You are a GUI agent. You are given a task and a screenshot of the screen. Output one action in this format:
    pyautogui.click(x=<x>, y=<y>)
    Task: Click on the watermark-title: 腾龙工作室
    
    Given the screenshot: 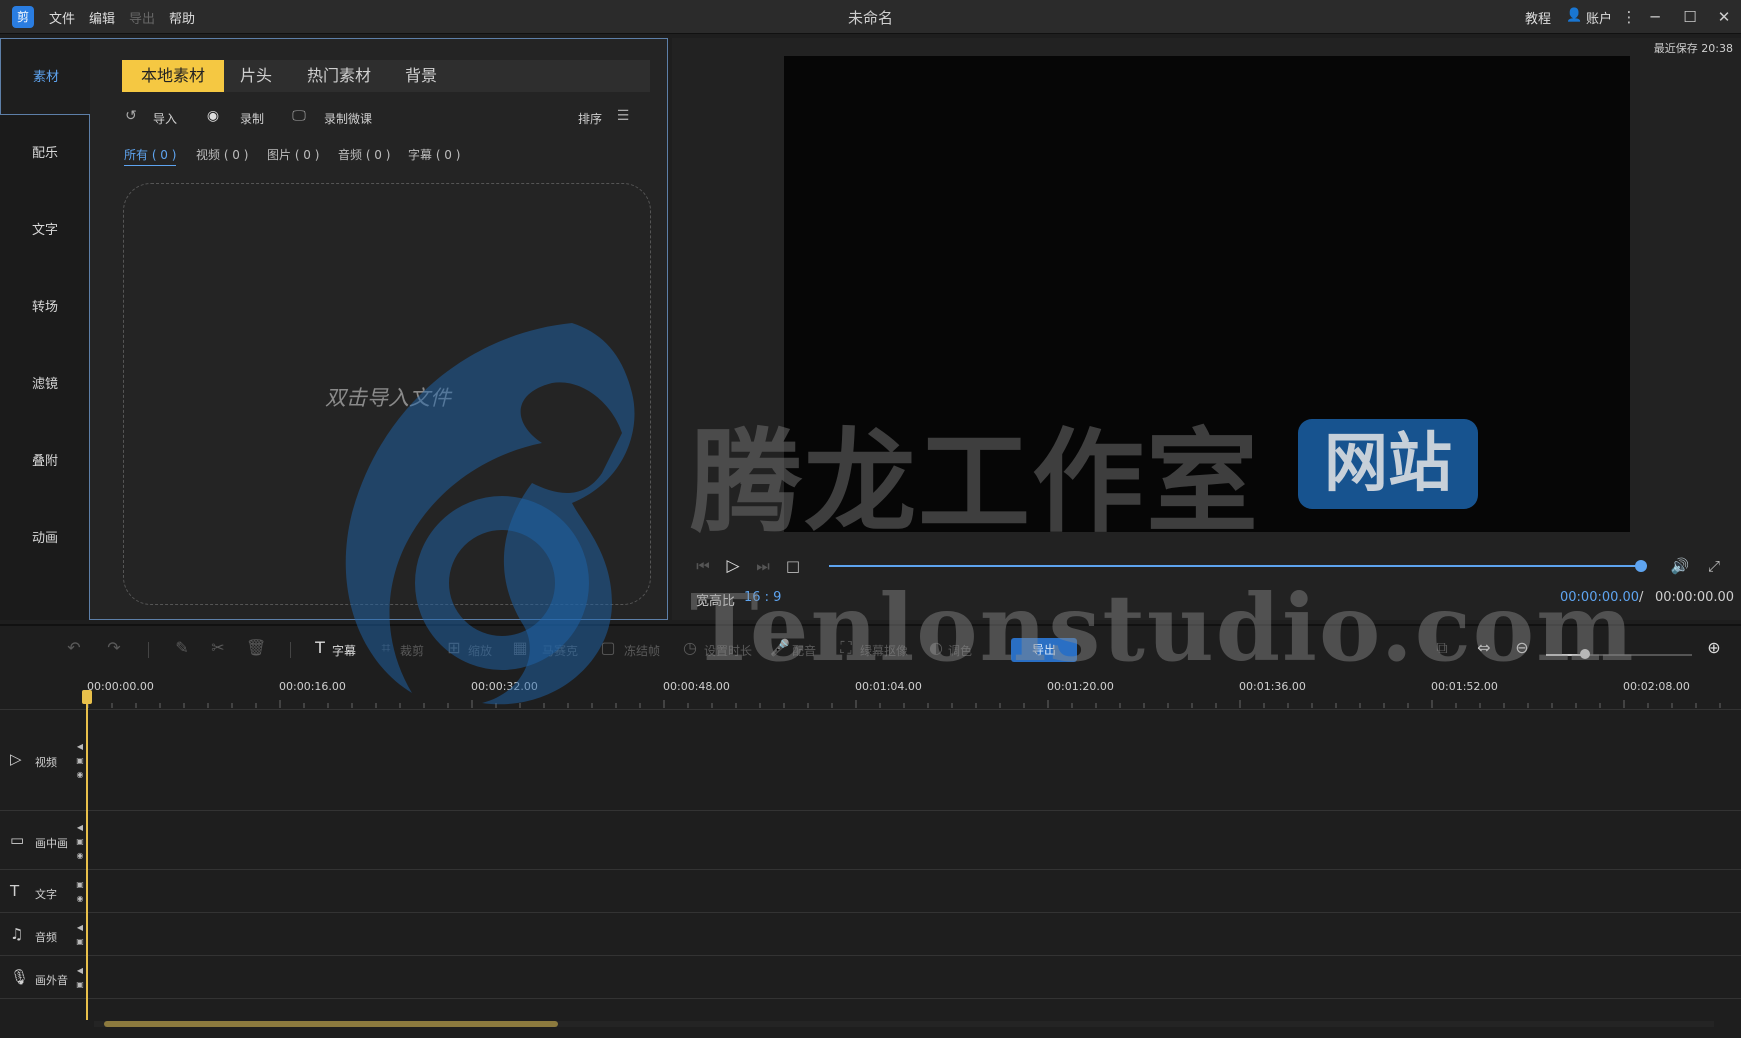 What is the action you would take?
    pyautogui.click(x=975, y=482)
    